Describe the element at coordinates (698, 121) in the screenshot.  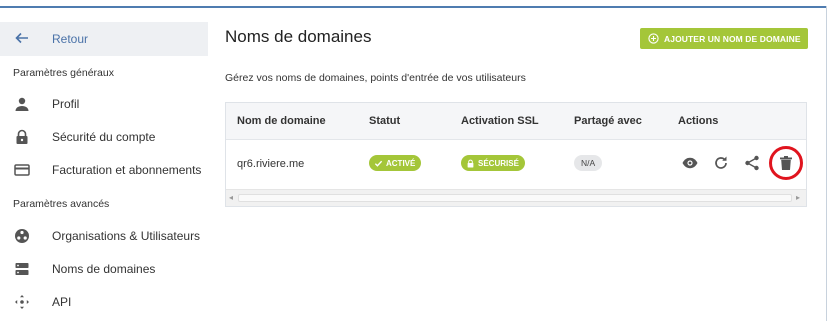
I see `column-header-actions: Actions` at that location.